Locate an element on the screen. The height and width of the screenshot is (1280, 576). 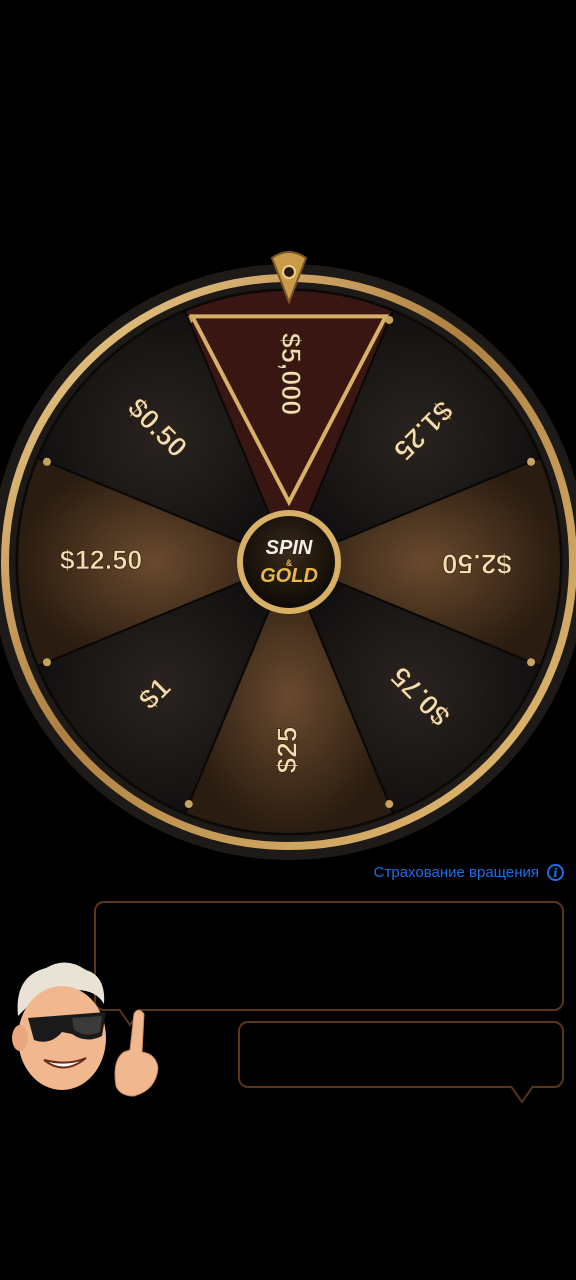
wheel-segment-label: $25 is located at coordinates (286, 750).